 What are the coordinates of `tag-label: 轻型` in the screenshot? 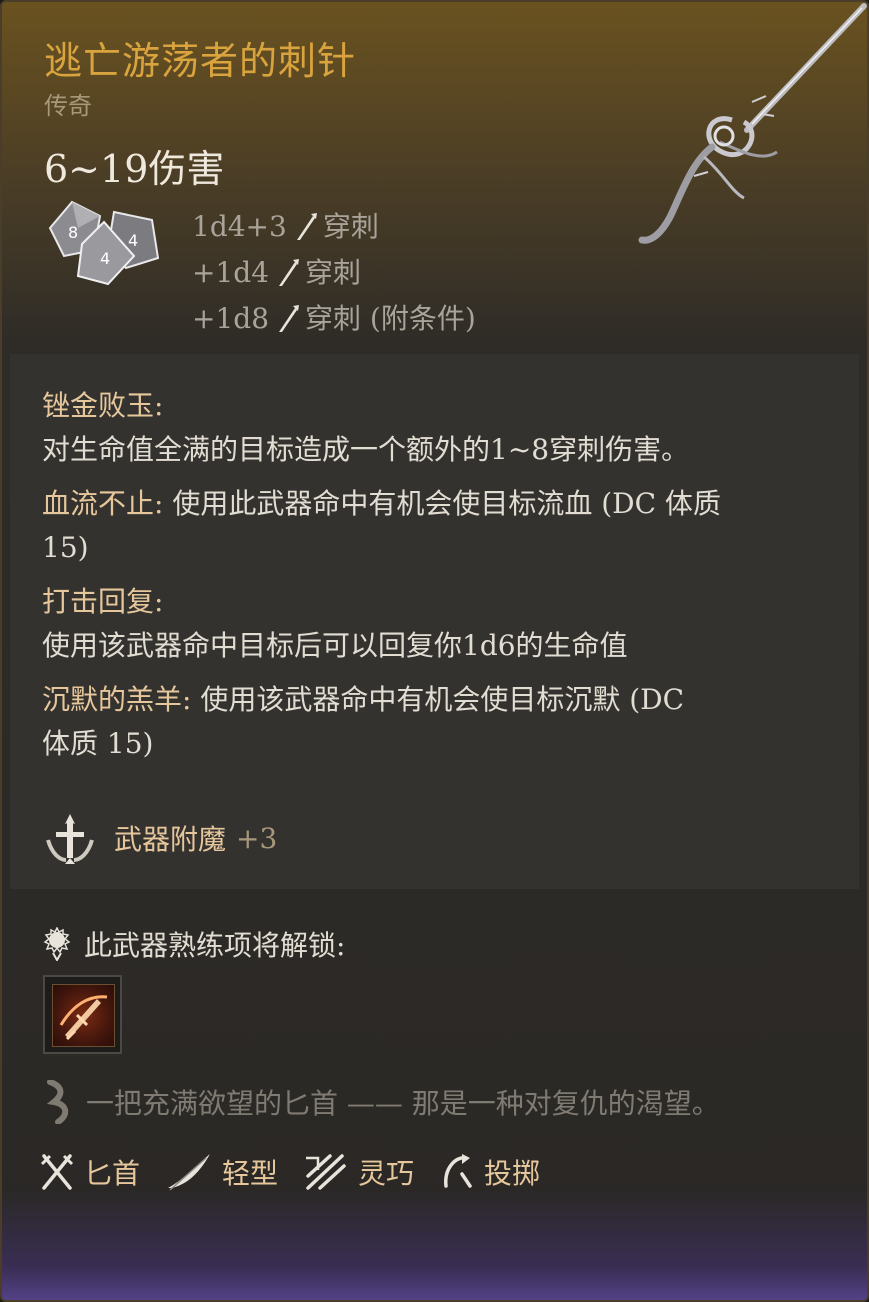 It's located at (250, 1173).